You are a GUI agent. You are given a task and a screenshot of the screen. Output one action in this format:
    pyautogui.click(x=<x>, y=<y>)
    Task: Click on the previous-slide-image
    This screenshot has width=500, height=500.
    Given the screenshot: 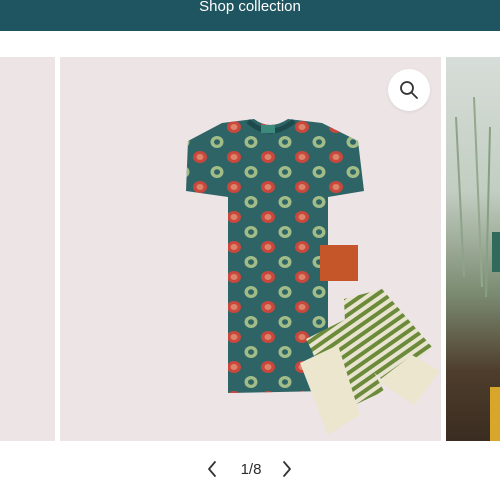 What is the action you would take?
    pyautogui.click(x=27, y=249)
    